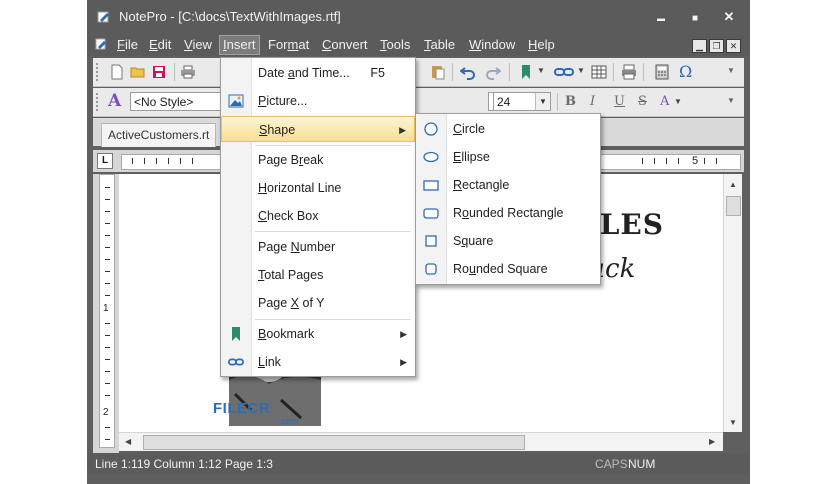 The image size is (836, 484). I want to click on mdi-restore-button: ❐, so click(716, 46).